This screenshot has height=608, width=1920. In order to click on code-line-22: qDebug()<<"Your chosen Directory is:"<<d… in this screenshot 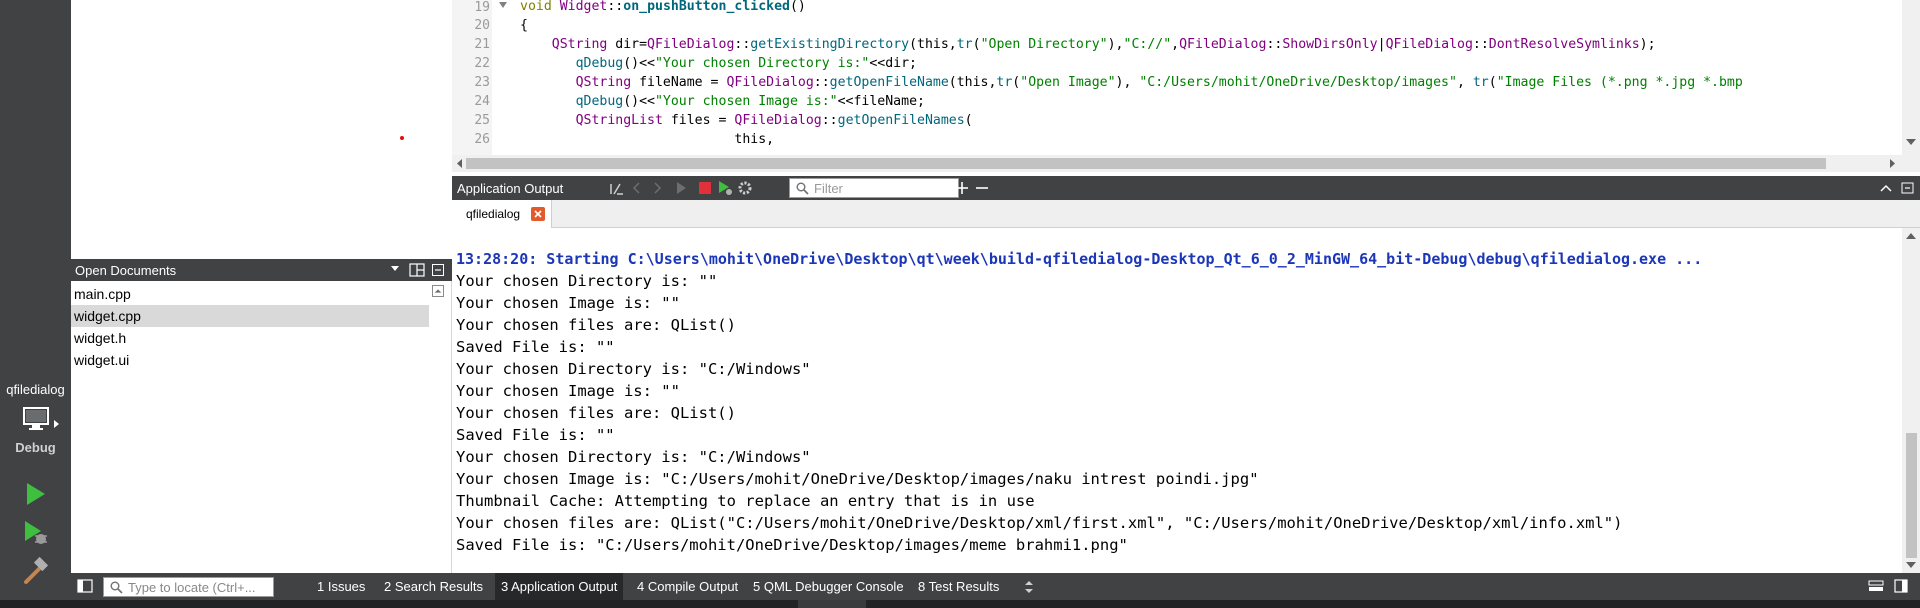, I will do `click(746, 63)`.